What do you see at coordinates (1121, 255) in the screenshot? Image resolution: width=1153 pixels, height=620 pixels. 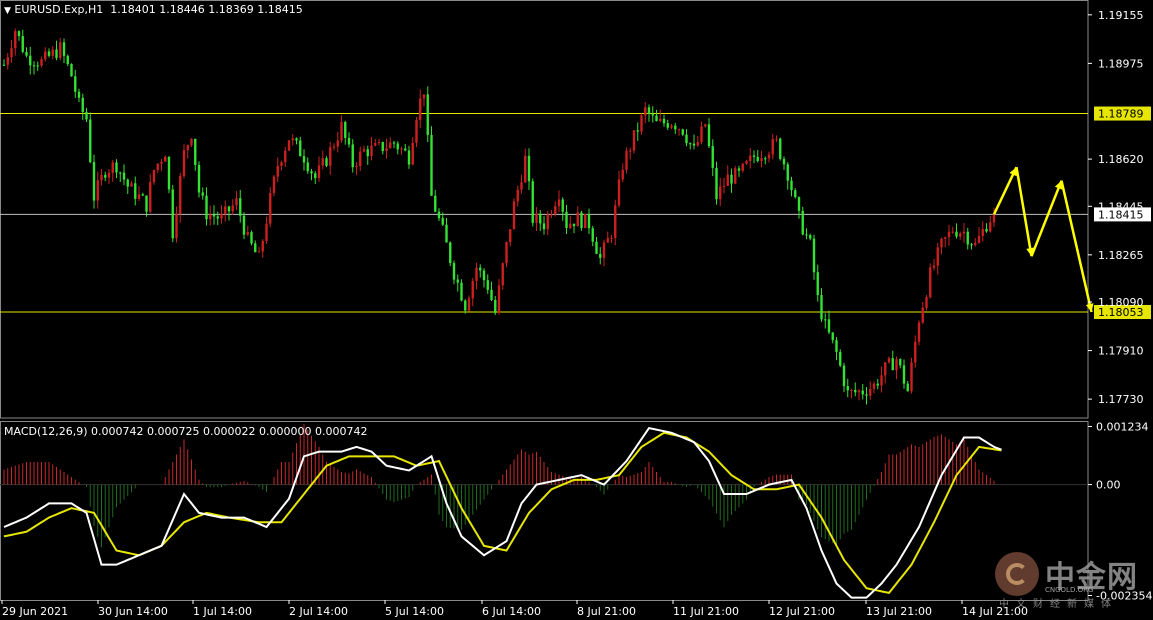 I see `y-tick-label: 1.18265` at bounding box center [1121, 255].